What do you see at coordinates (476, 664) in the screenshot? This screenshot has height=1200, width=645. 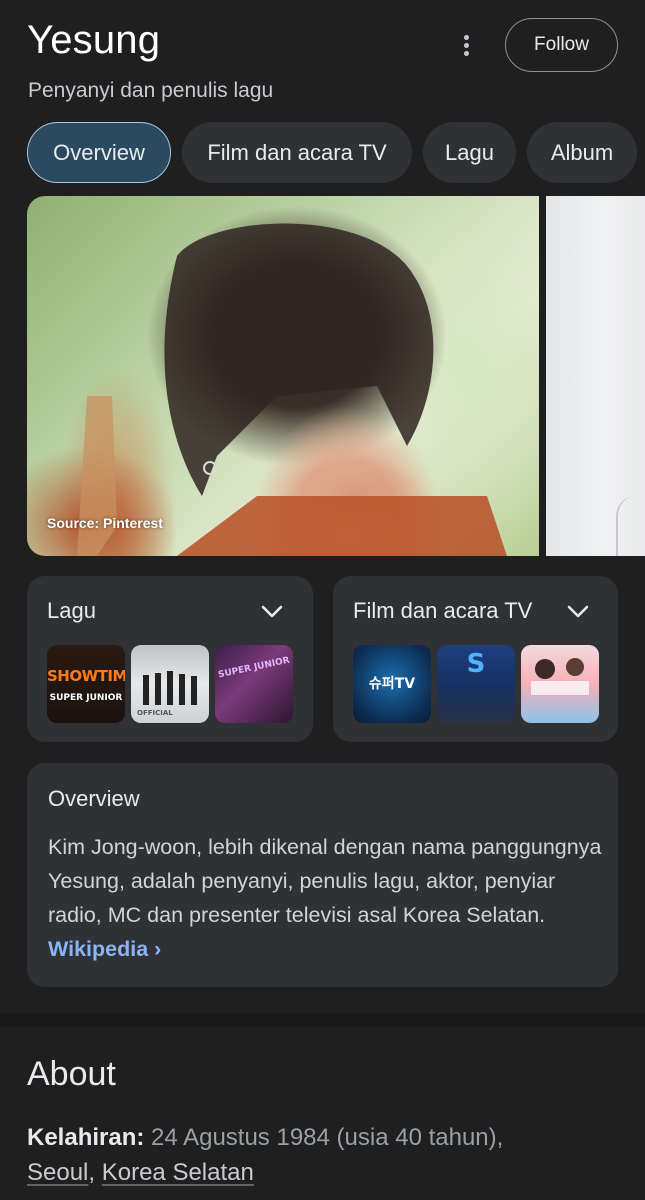 I see `tv-thumb-2-text: S` at bounding box center [476, 664].